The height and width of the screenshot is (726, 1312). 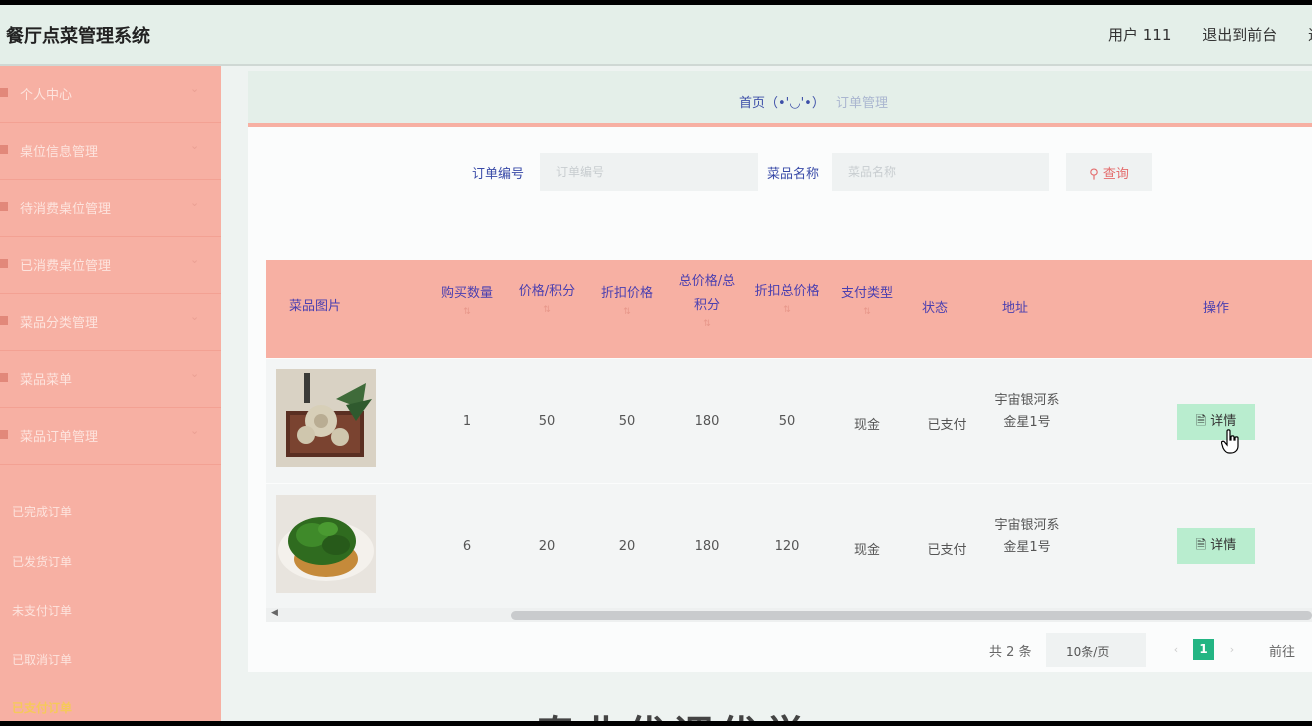 I want to click on order-number-label: 订单编号, so click(x=498, y=174).